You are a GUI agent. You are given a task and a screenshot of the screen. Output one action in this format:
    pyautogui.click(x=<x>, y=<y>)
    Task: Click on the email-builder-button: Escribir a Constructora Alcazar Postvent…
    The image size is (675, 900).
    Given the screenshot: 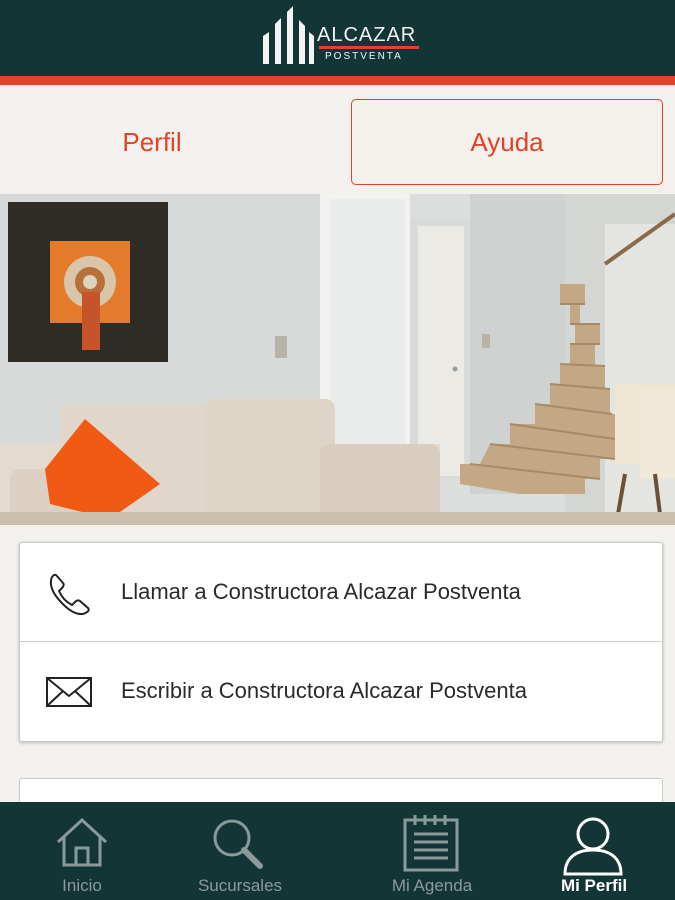 What is the action you would take?
    pyautogui.click(x=341, y=691)
    